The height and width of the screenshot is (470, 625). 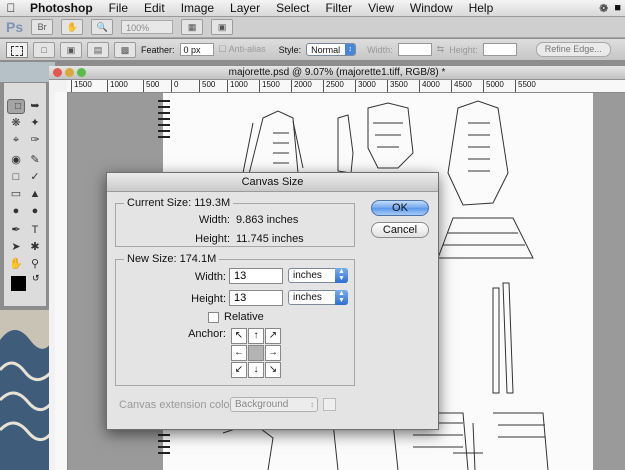 I want to click on anchor-bottom-right-icon: ↘, so click(x=273, y=370).